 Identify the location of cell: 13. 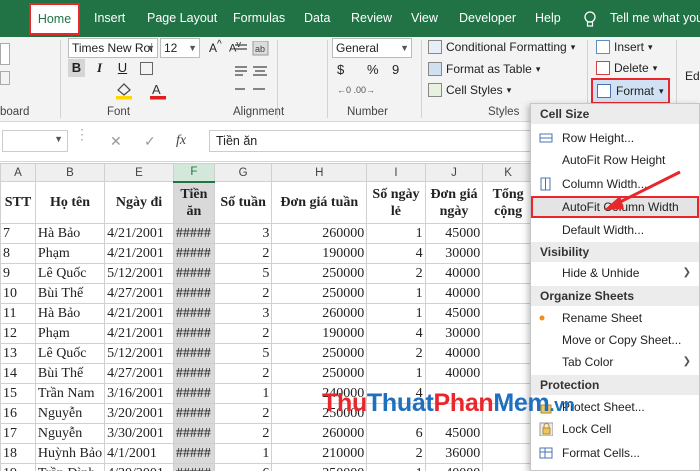
(18, 353).